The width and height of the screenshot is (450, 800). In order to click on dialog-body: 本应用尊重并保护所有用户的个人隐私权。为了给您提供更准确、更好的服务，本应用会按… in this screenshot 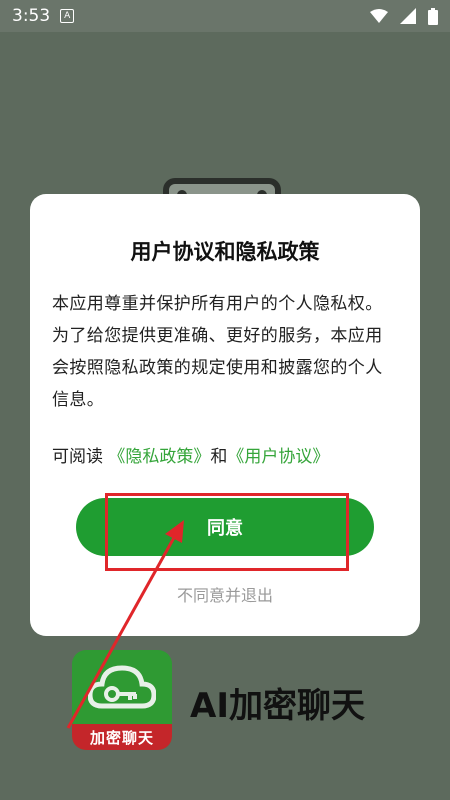, I will do `click(217, 352)`.